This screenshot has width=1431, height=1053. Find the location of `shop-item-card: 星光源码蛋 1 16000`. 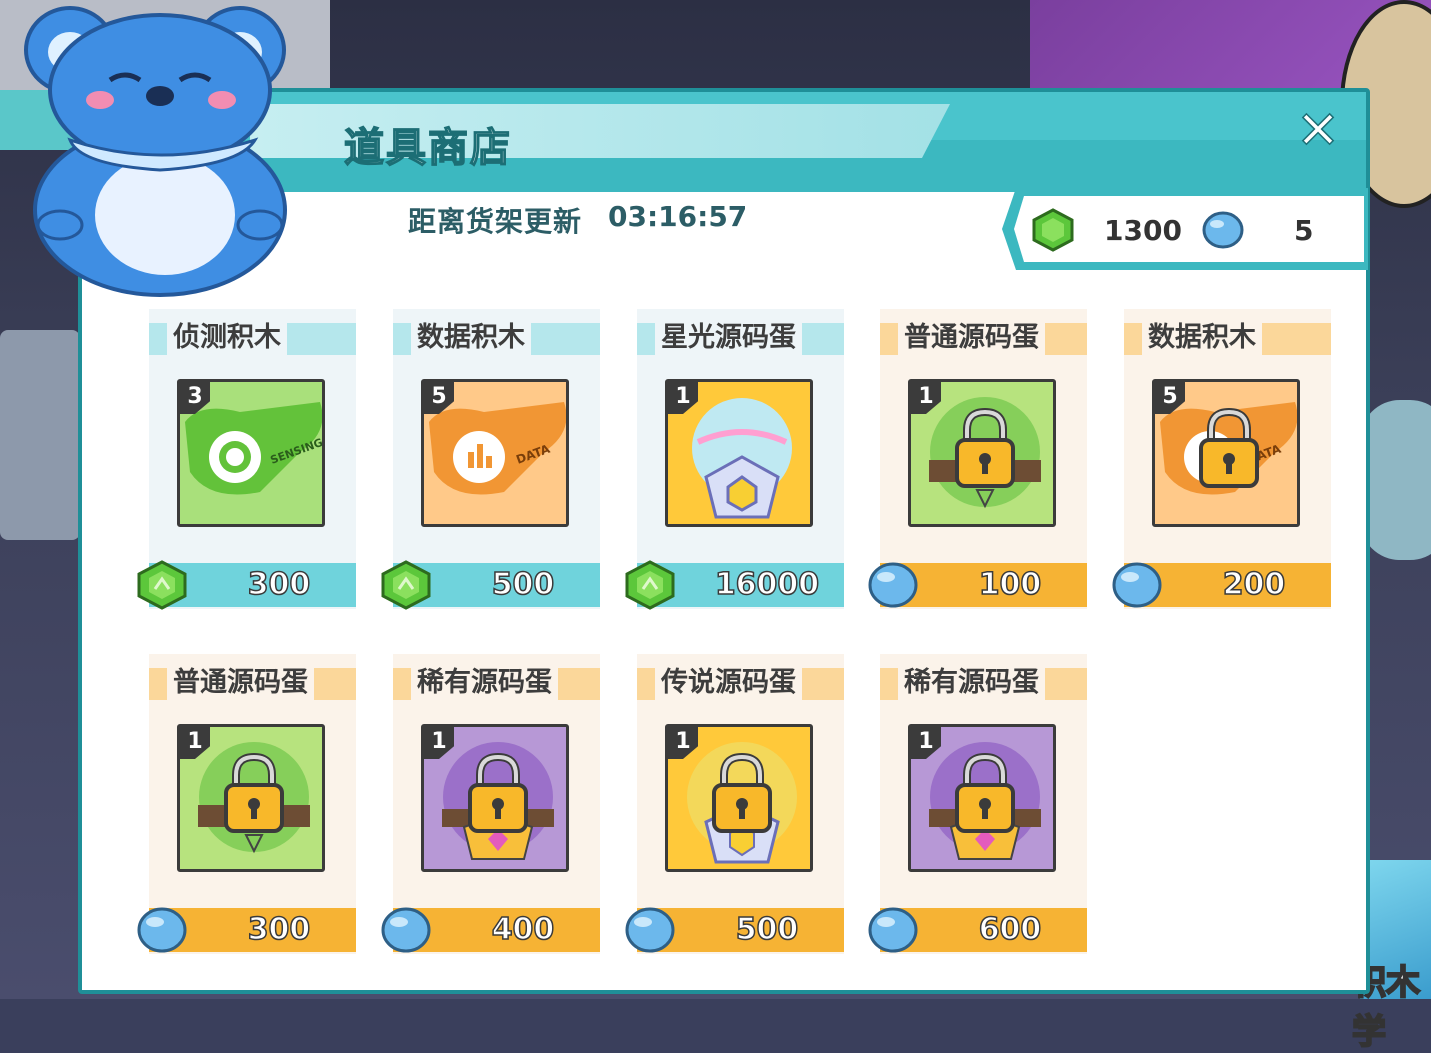

shop-item-card: 星光源码蛋 1 16000 is located at coordinates (734, 459).